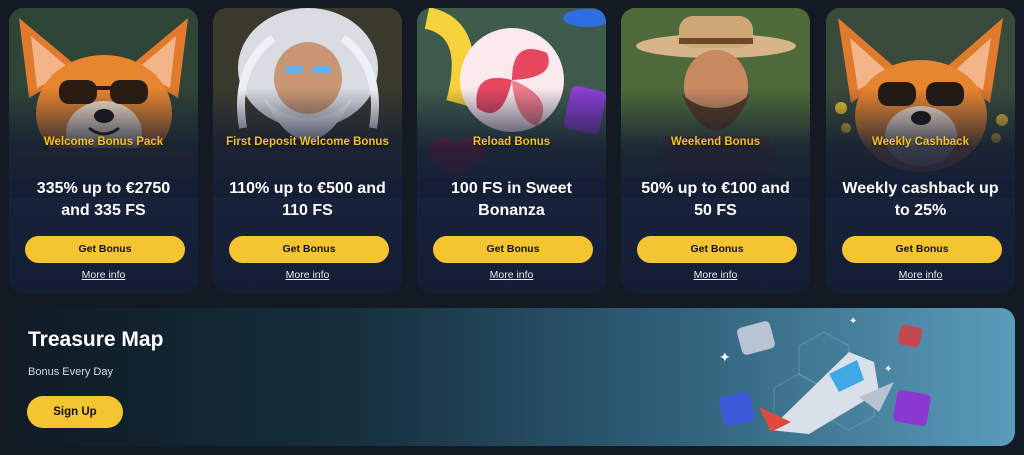 This screenshot has height=455, width=1024. Describe the element at coordinates (103, 142) in the screenshot. I see `promo-tag: Welcome Bonus Pack` at that location.